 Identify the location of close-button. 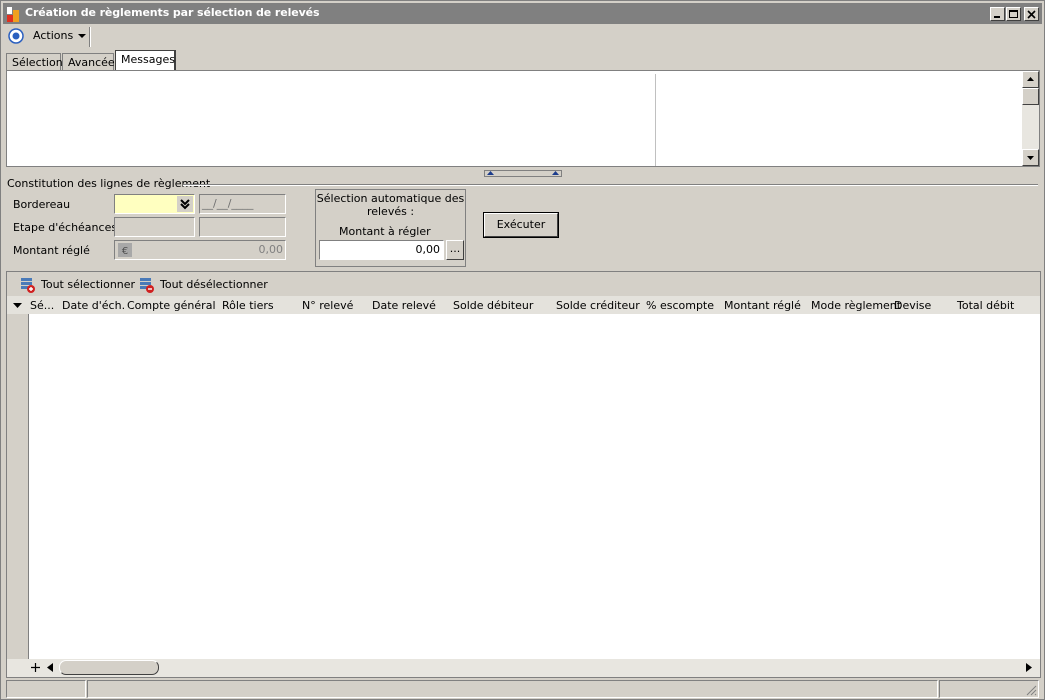
(1031, 14).